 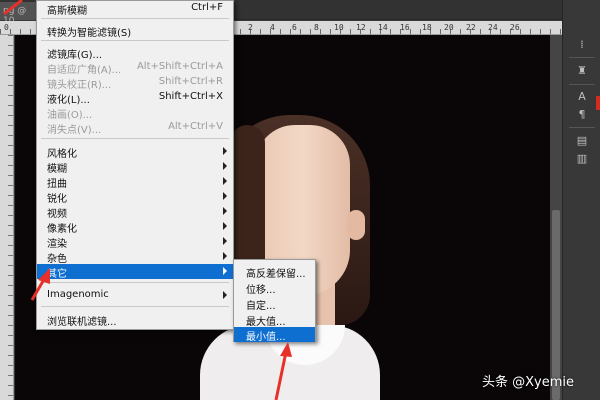 I want to click on menu-item-adaptive-wide-angle: 自适应广角(A)... Alt+Shift+Ctrl+A, so click(x=135, y=68).